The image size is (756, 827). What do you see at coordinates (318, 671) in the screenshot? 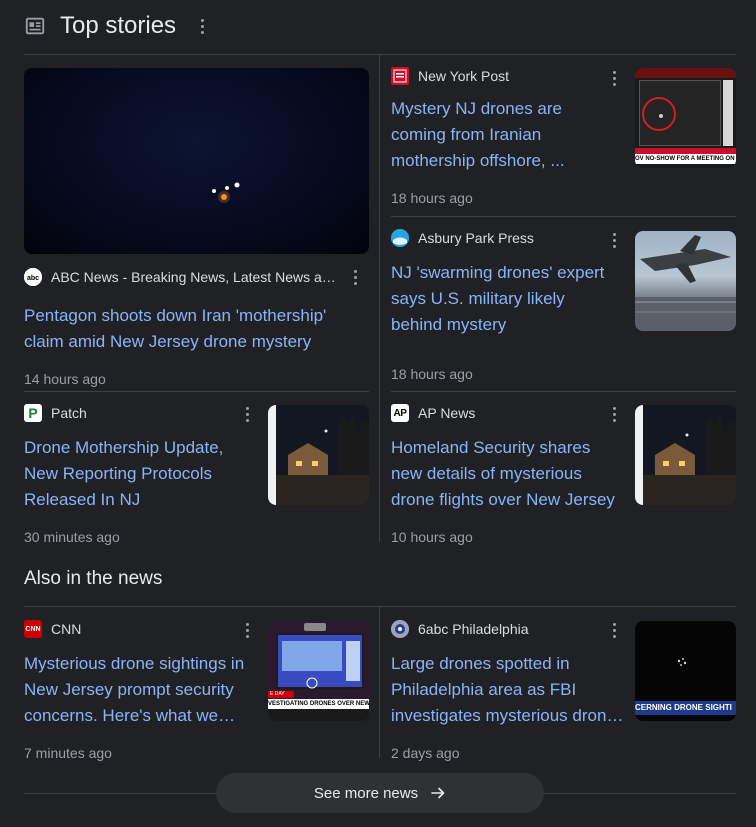
I see `story-thumbnail: E DAY VESTIGATING DRONES OVER NEW JERSE` at bounding box center [318, 671].